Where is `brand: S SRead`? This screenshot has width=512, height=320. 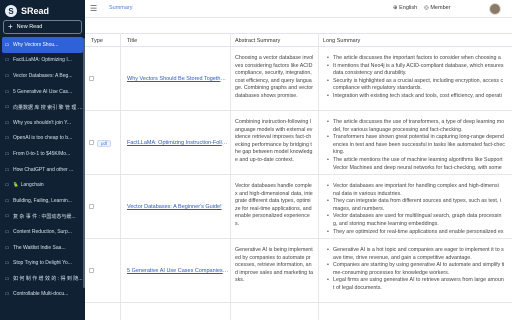 brand: S SRead is located at coordinates (27, 11).